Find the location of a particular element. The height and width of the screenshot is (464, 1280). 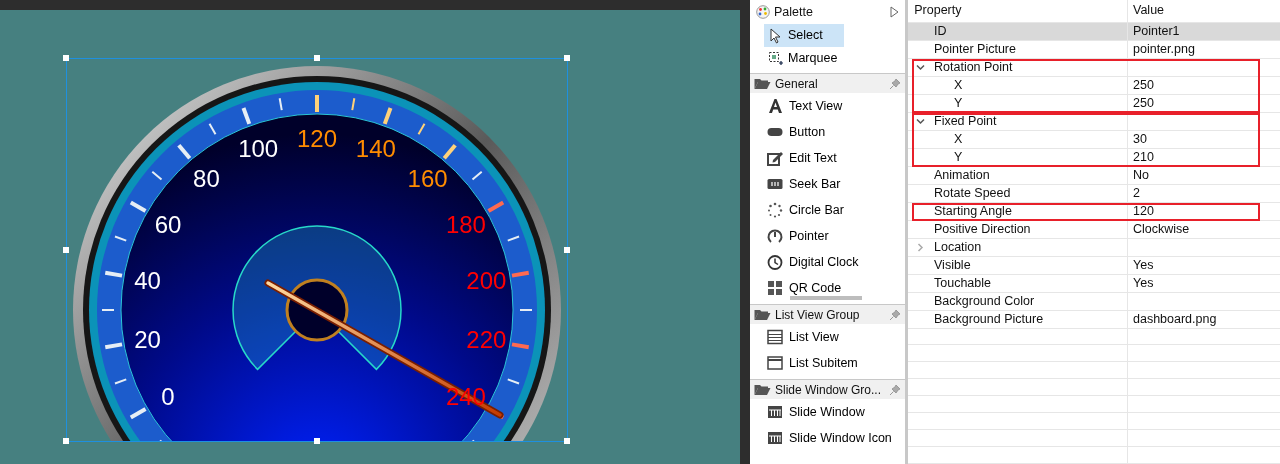

dial-number: 140 is located at coordinates (375, 148).